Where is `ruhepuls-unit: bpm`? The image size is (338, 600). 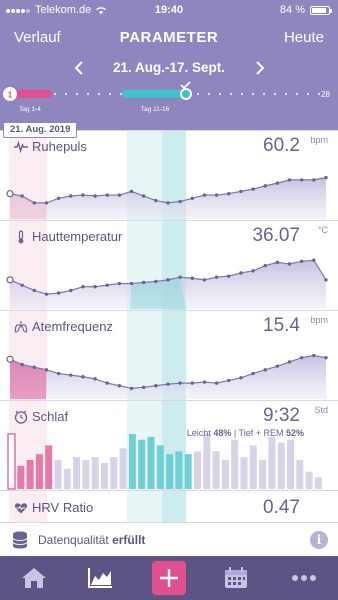
ruhepuls-unit: bpm is located at coordinates (319, 140).